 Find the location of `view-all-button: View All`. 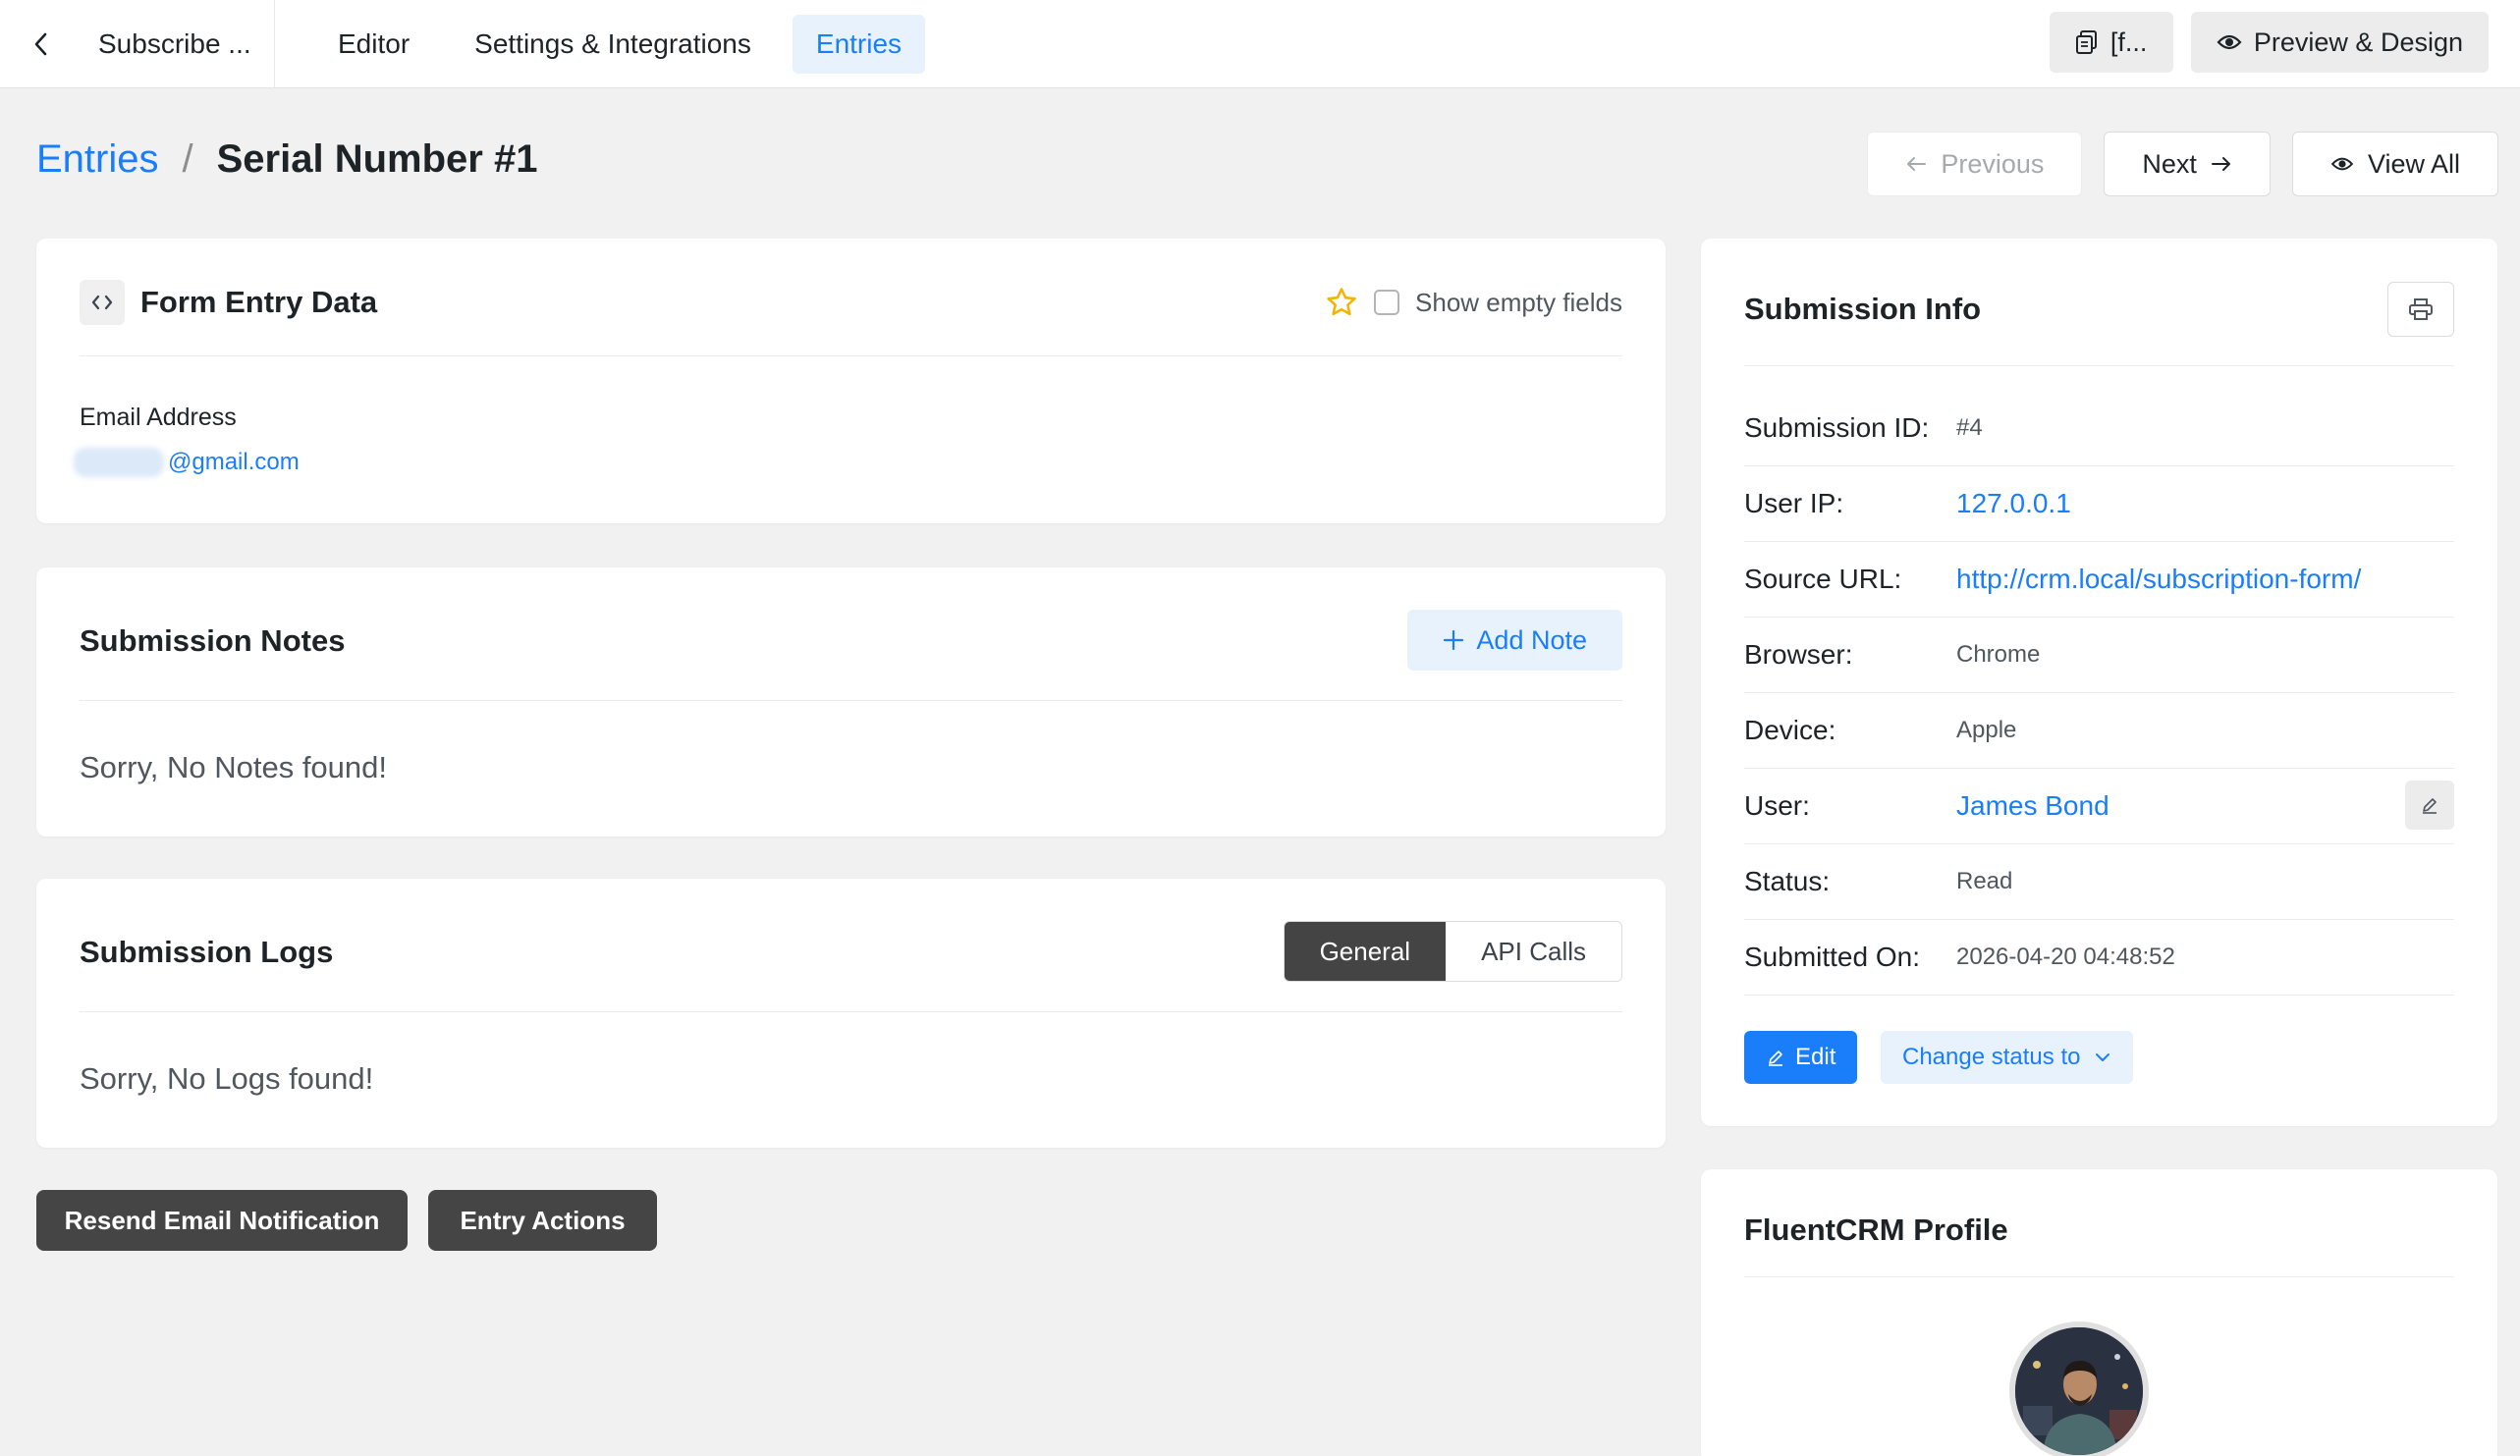

view-all-button: View All is located at coordinates (2394, 164).